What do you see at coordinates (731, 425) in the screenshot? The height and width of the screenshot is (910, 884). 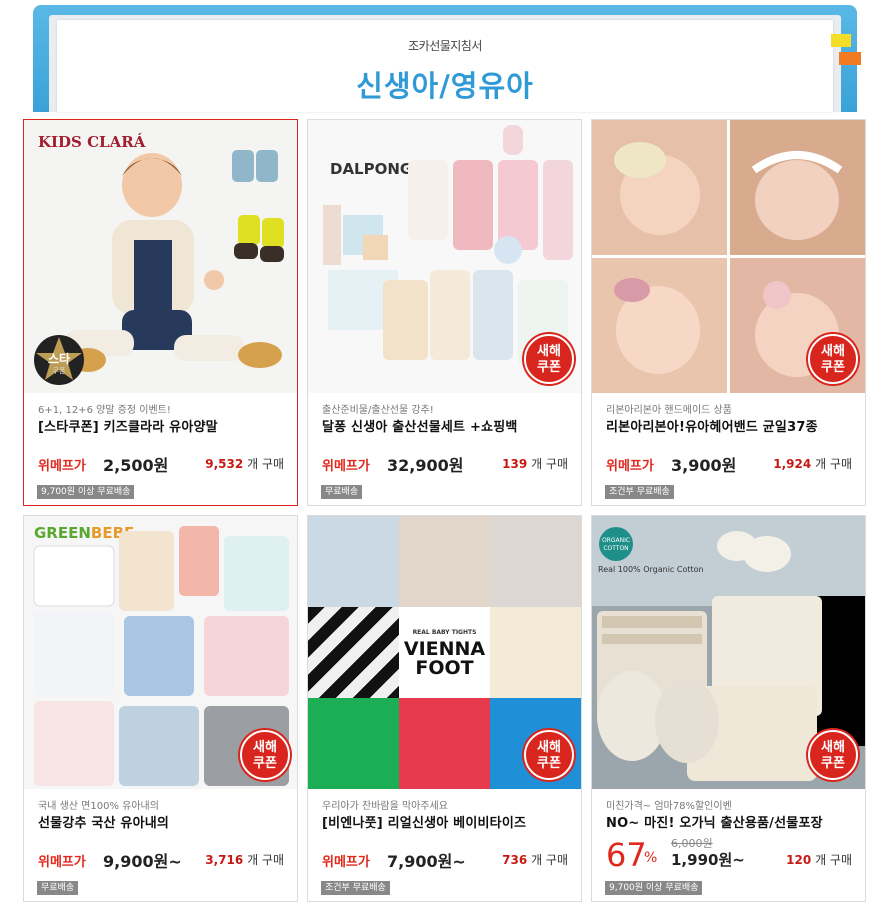 I see `product-name: 리본아리본아!유아헤어밴드 균일37종` at bounding box center [731, 425].